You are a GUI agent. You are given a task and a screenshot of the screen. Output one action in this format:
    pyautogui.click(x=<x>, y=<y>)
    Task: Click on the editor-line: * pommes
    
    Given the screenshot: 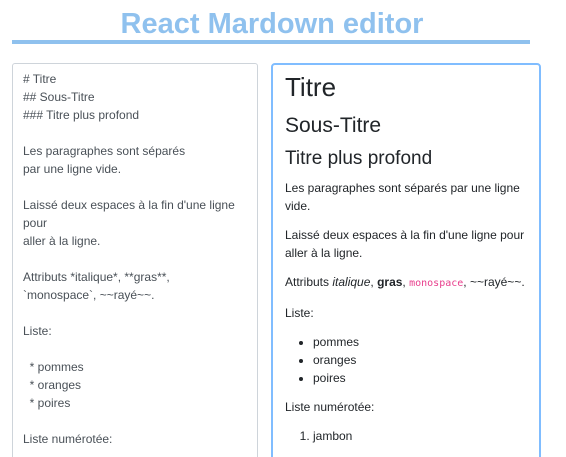 What is the action you would take?
    pyautogui.click(x=53, y=367)
    